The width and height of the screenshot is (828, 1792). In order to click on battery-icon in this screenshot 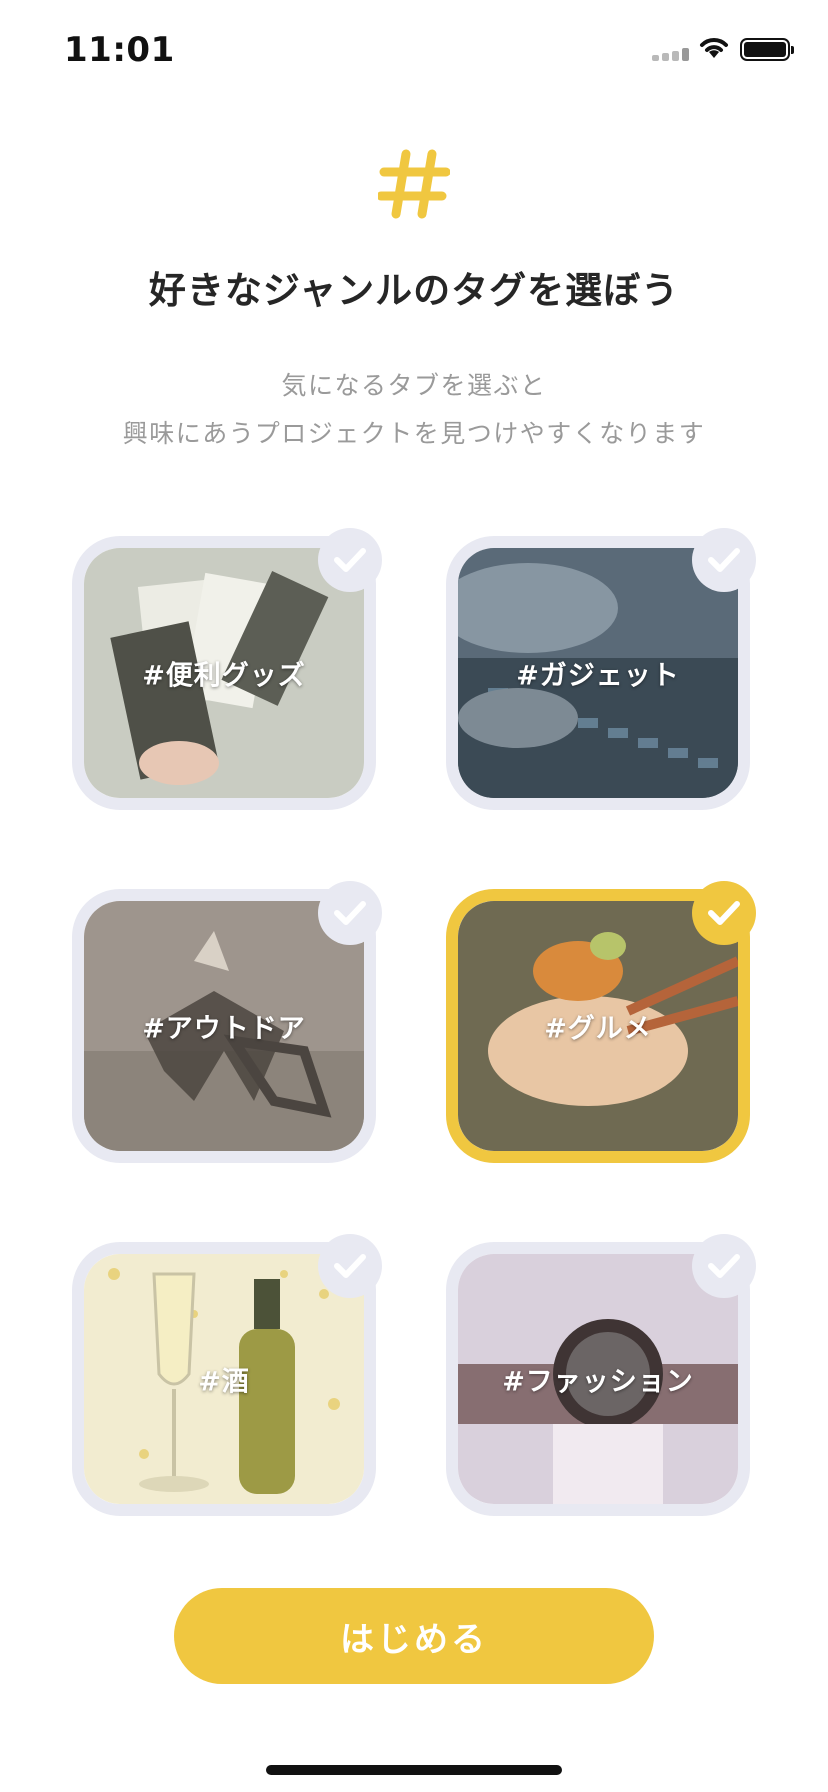, I will do `click(767, 49)`.